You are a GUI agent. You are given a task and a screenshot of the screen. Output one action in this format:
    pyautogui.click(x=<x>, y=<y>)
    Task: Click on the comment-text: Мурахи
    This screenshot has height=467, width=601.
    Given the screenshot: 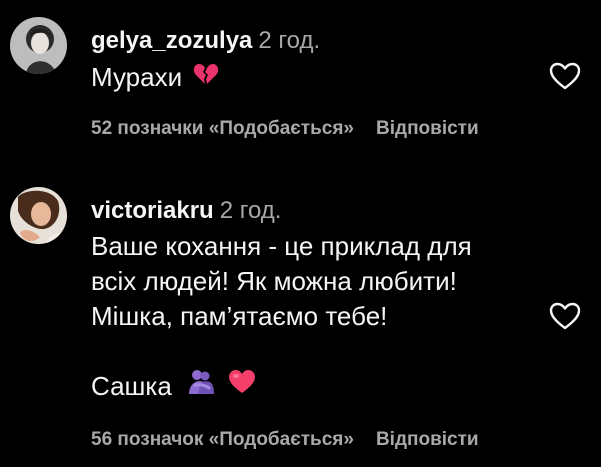 What is the action you would take?
    pyautogui.click(x=155, y=77)
    